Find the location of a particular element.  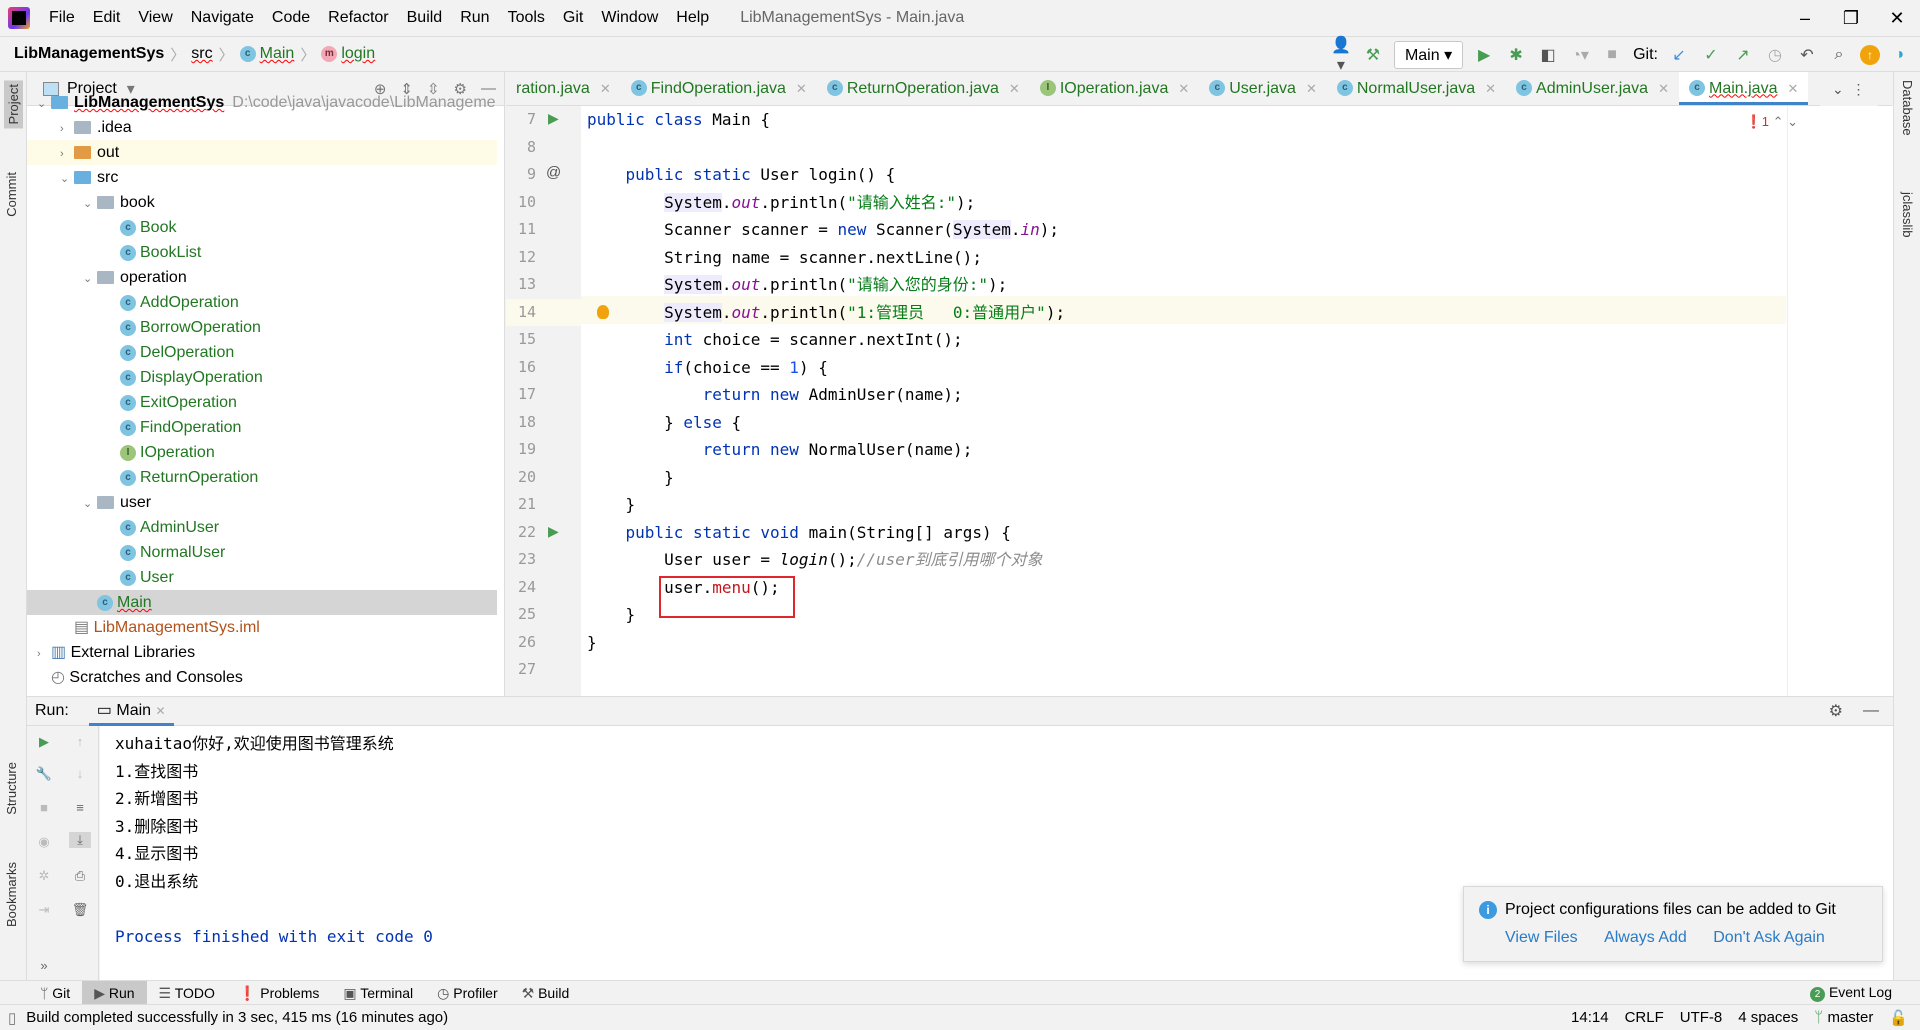

indent-setting: 4 spaces is located at coordinates (1768, 1017).